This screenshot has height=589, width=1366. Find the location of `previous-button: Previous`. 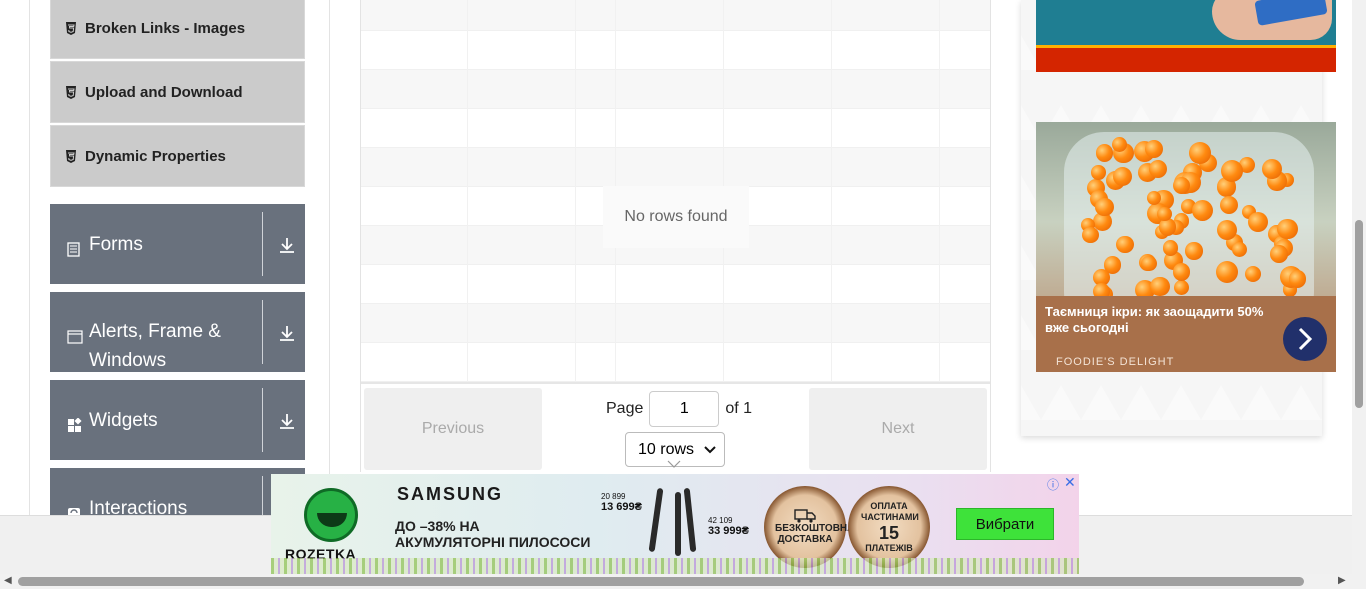

previous-button: Previous is located at coordinates (453, 429).